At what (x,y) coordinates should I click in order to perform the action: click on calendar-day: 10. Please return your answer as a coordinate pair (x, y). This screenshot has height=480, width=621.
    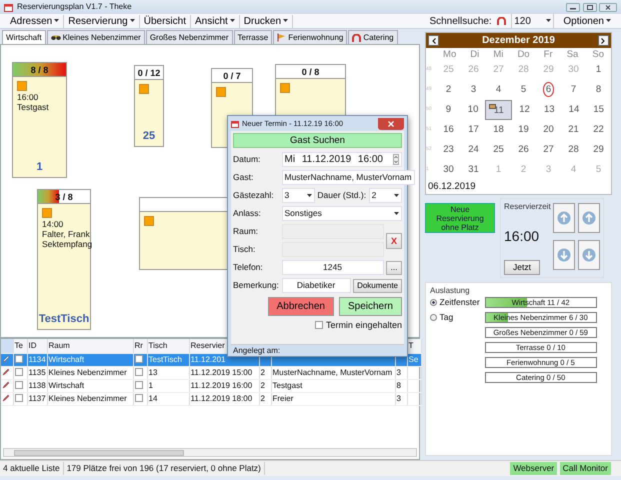
    Looking at the image, I should click on (473, 110).